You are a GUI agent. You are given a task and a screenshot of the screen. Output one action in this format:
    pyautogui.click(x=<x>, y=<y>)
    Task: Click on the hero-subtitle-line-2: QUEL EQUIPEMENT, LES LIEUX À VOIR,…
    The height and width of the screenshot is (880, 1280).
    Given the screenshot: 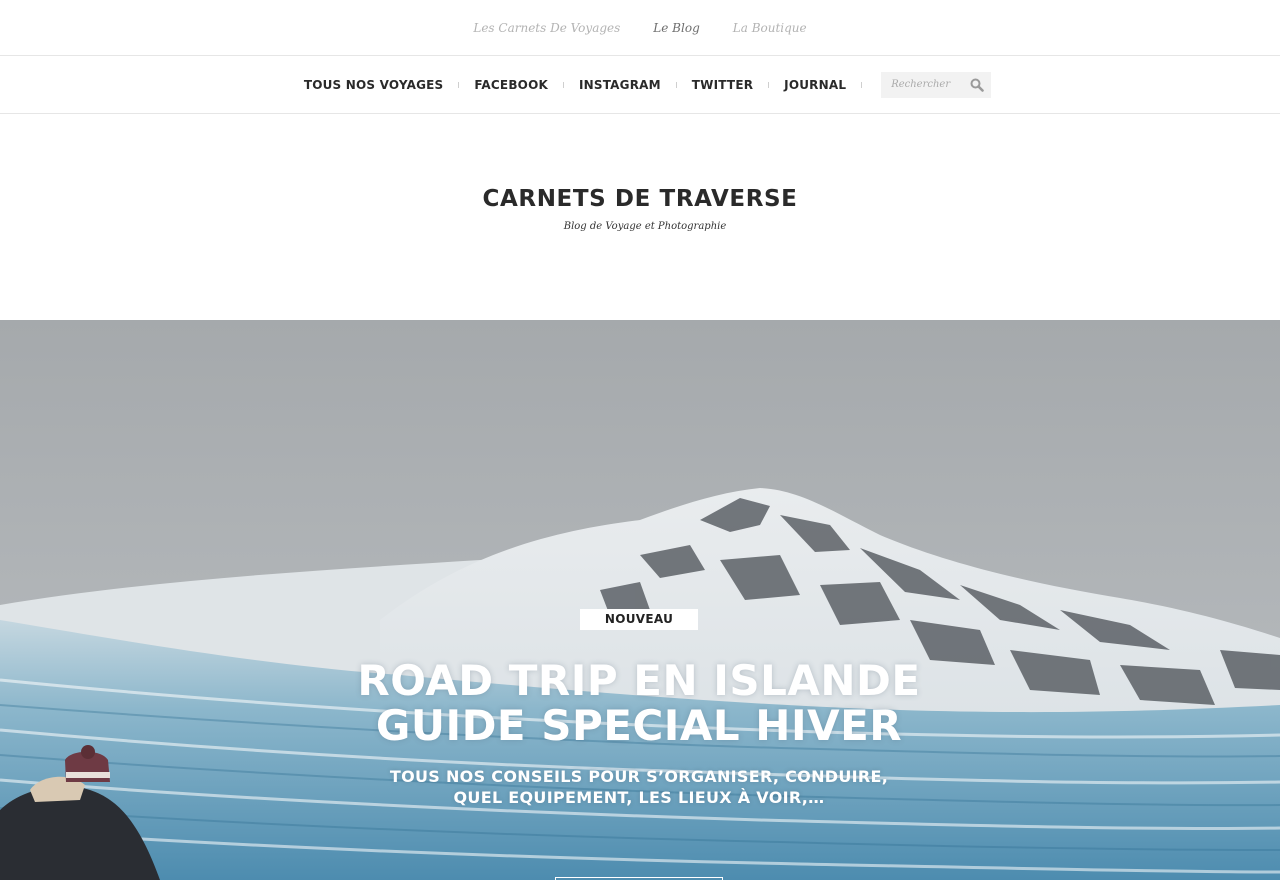 What is the action you would take?
    pyautogui.click(x=639, y=797)
    